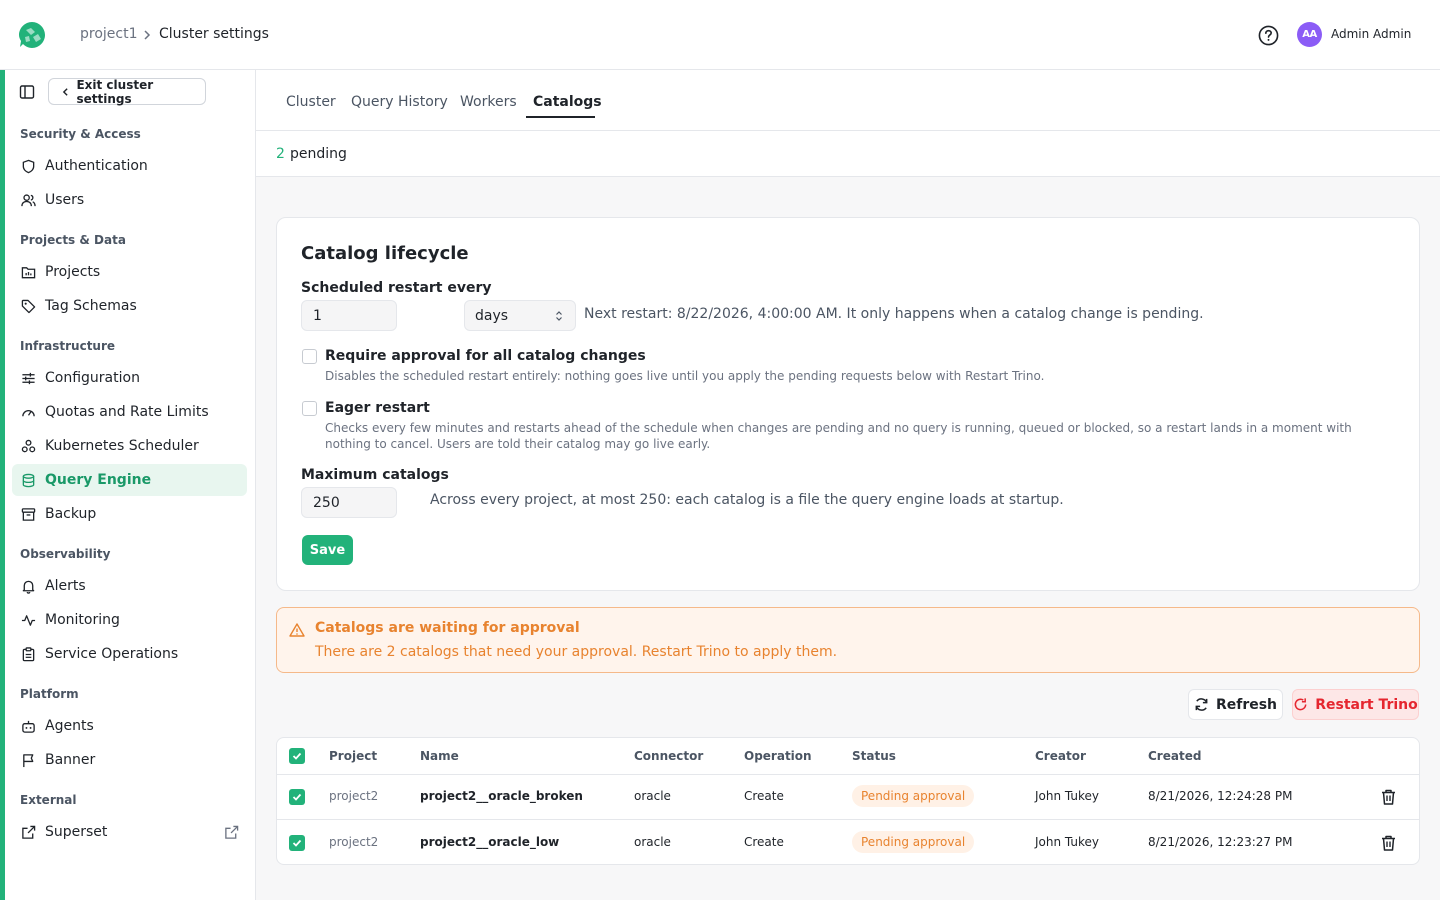 This screenshot has width=1440, height=900. Describe the element at coordinates (439, 756) in the screenshot. I see `column-name: Name` at that location.